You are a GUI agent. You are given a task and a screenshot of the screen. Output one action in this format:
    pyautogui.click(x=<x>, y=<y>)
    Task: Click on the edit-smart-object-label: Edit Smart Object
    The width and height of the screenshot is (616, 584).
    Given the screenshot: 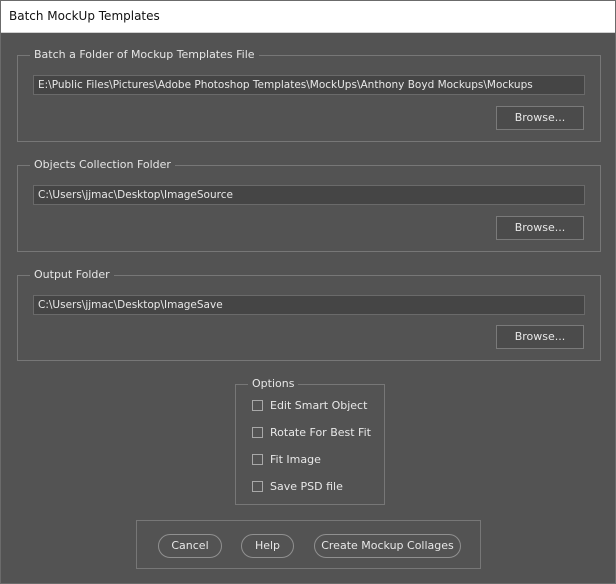 What is the action you would take?
    pyautogui.click(x=318, y=406)
    